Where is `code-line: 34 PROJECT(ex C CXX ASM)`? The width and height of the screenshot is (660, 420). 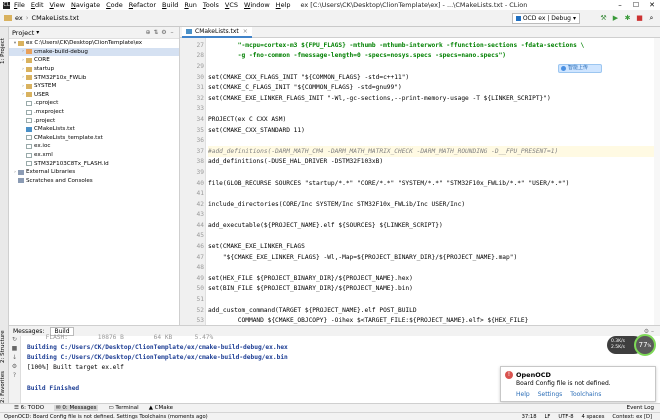 code-line: 34 PROJECT(ex C CXX ASM) is located at coordinates (428, 119).